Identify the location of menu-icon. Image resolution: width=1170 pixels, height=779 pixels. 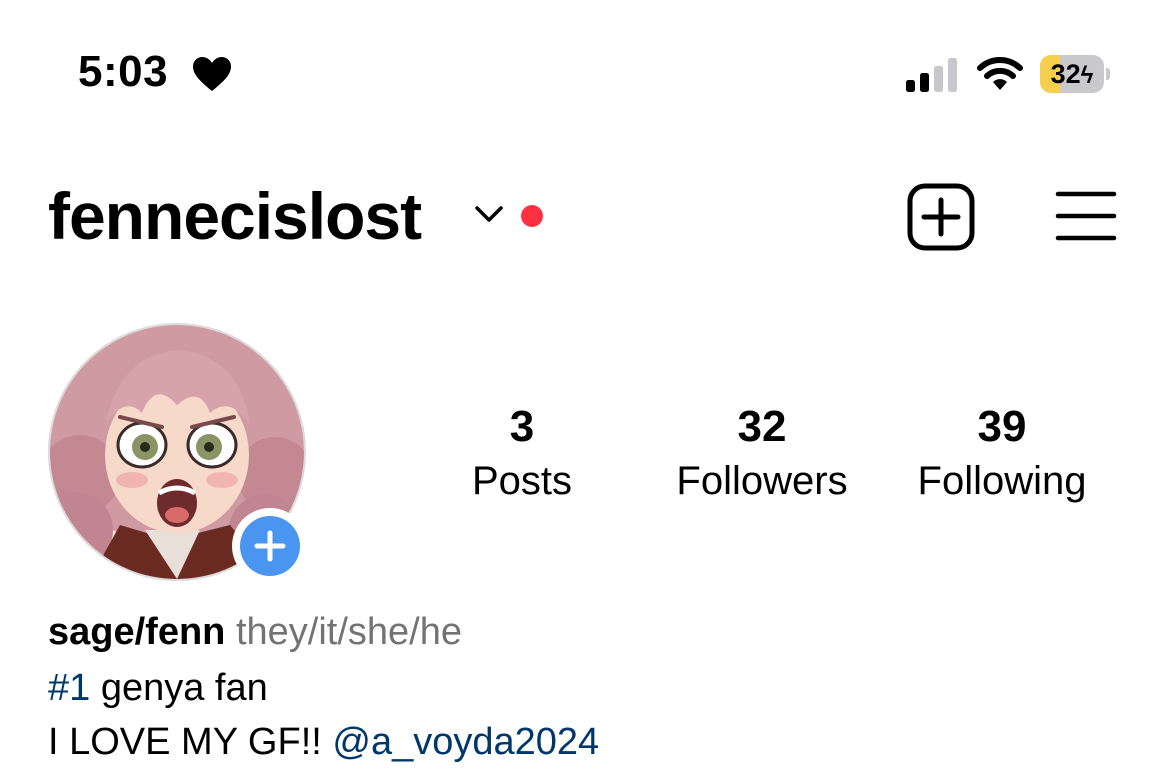
(1086, 216).